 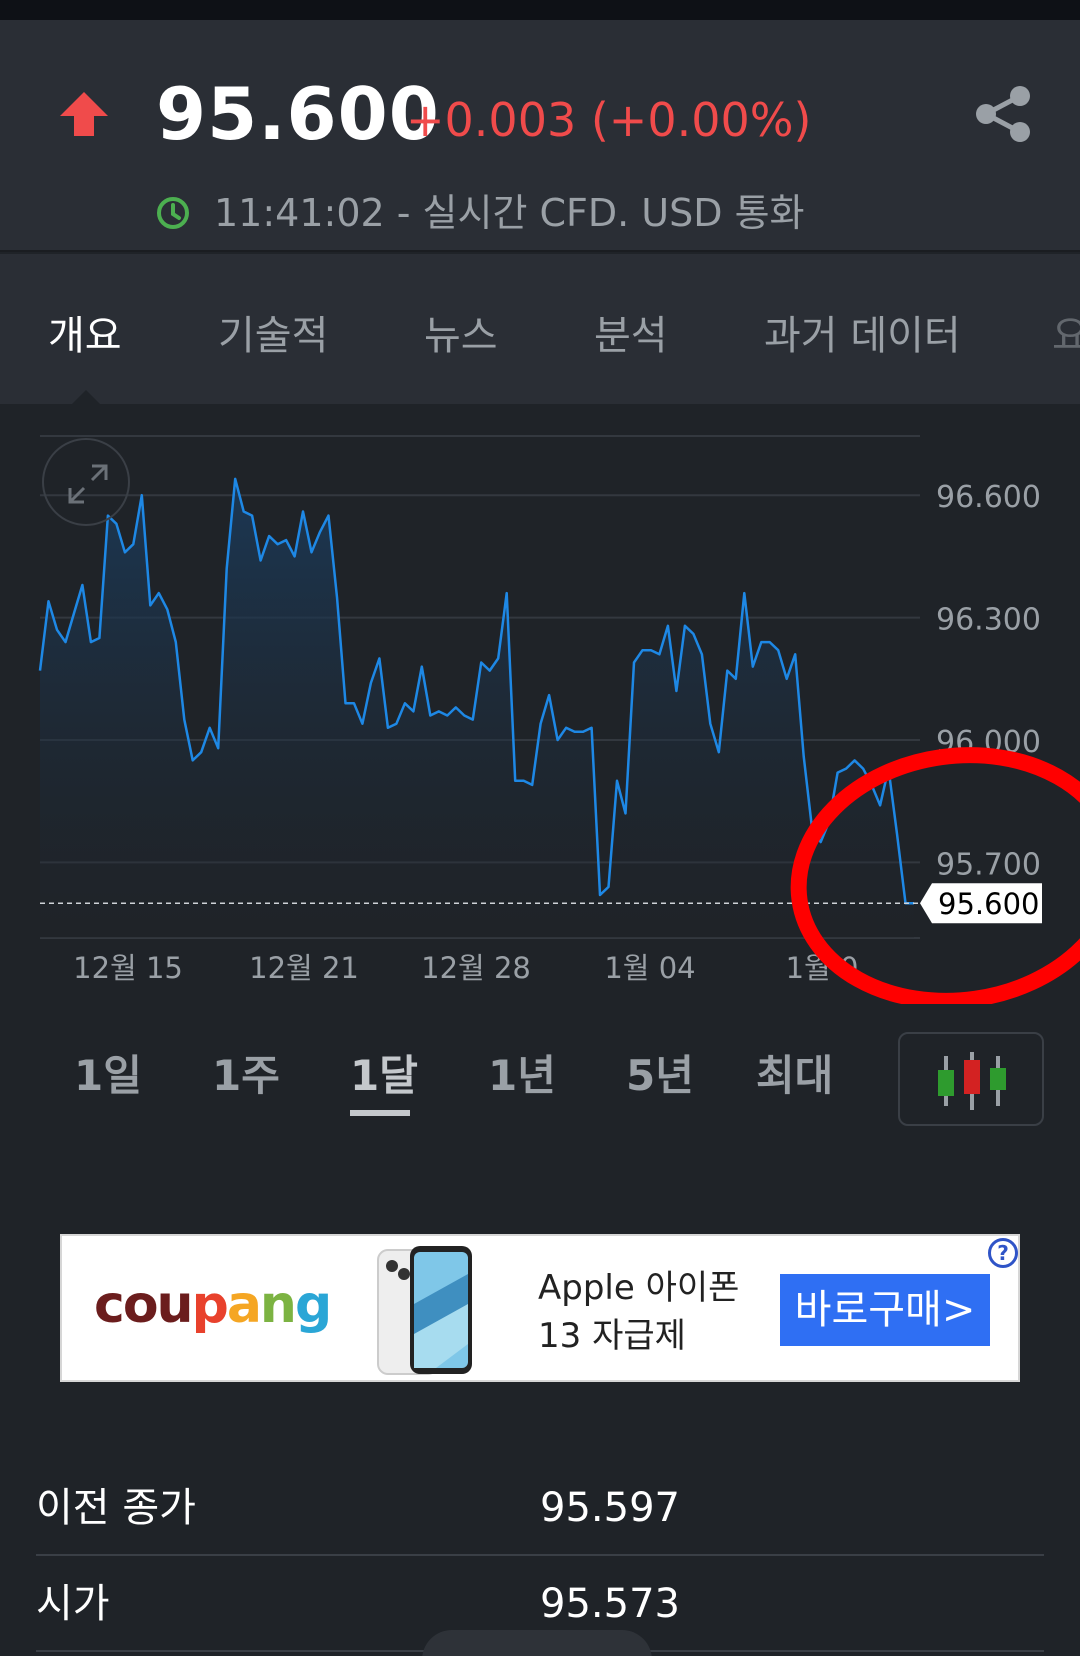 What do you see at coordinates (246, 1076) in the screenshot?
I see `range-1w: 1주` at bounding box center [246, 1076].